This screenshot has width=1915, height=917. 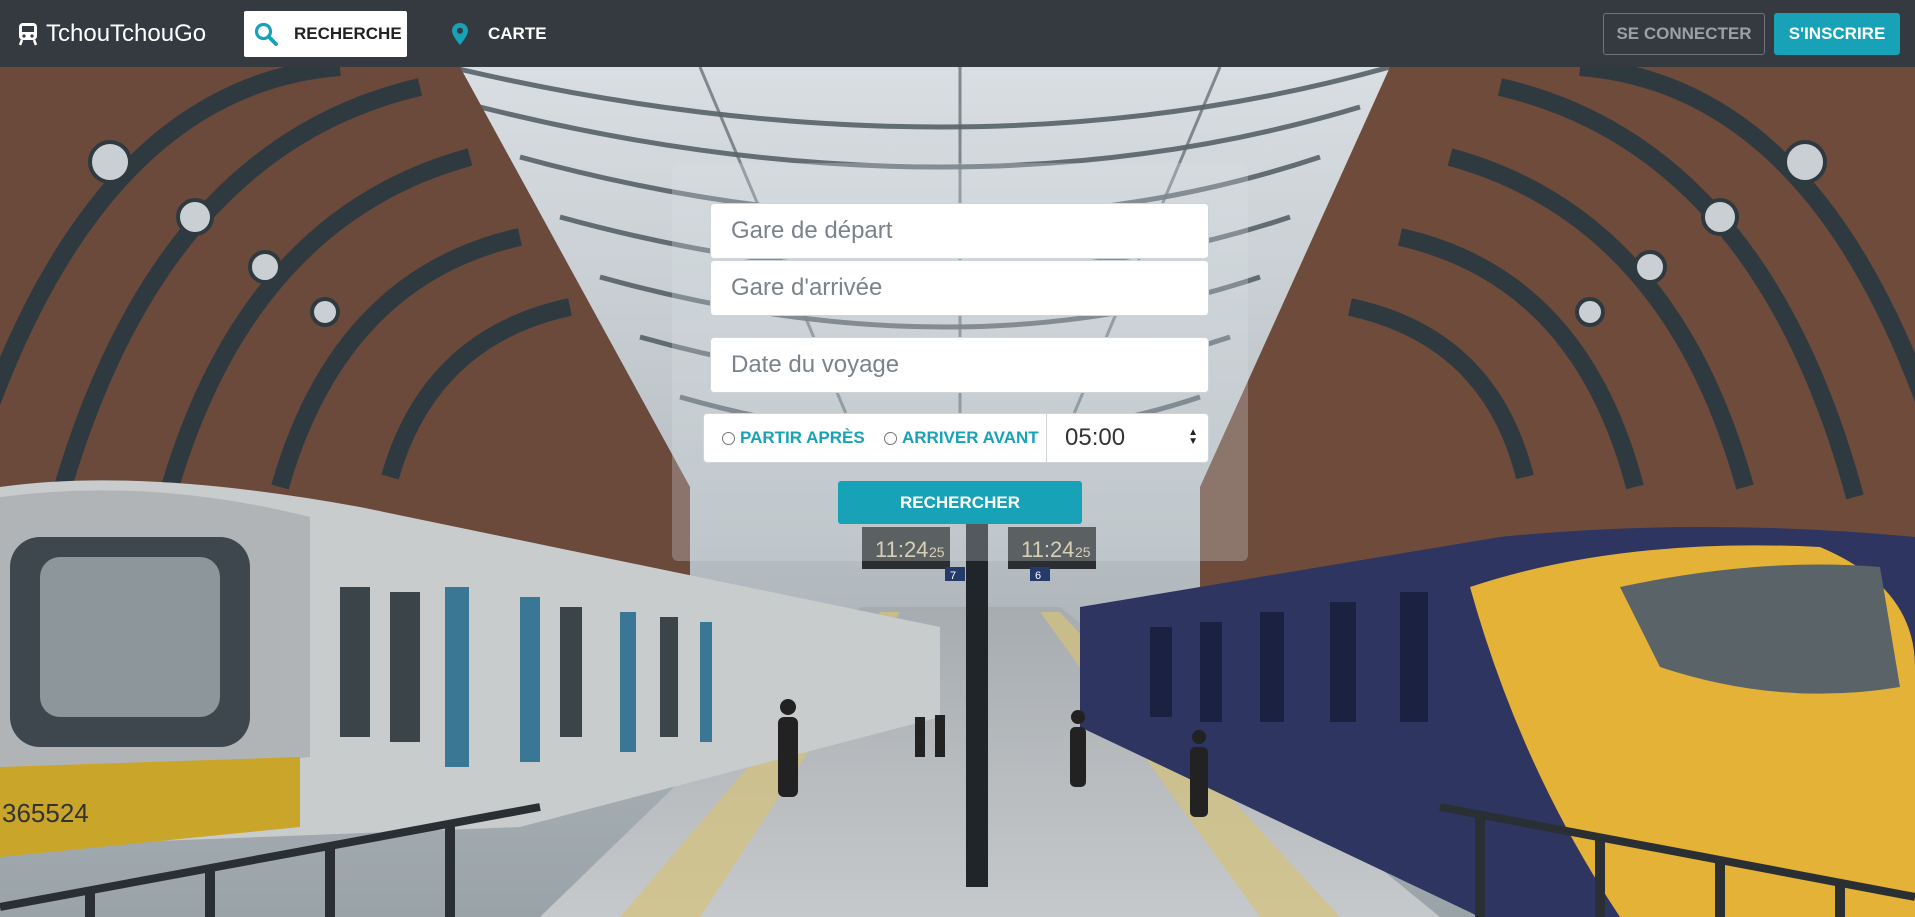 I want to click on time-select-value: 05:00, so click(x=1095, y=437).